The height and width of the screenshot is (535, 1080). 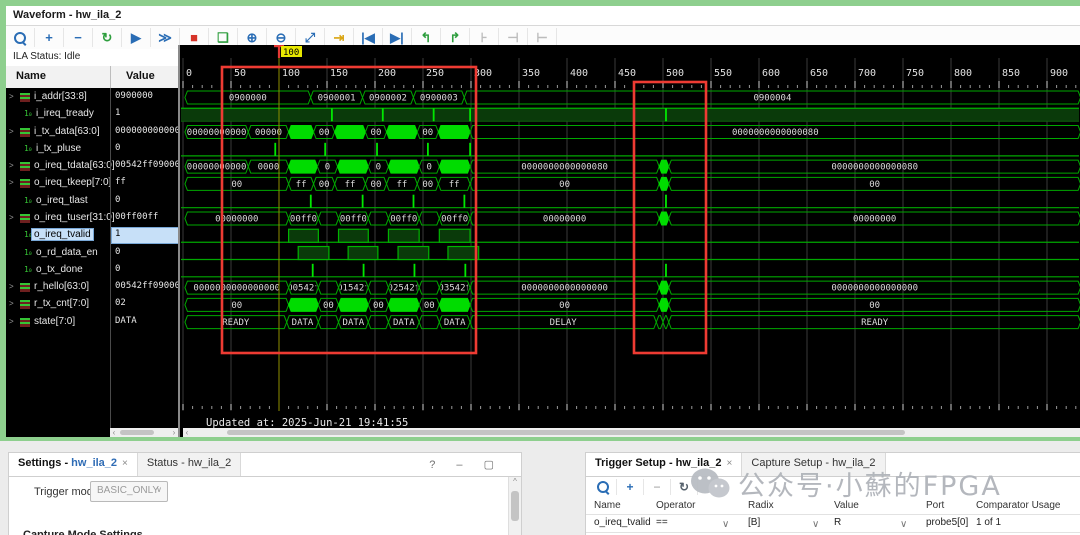 I want to click on svg-text: 0900003, so click(x=439, y=99).